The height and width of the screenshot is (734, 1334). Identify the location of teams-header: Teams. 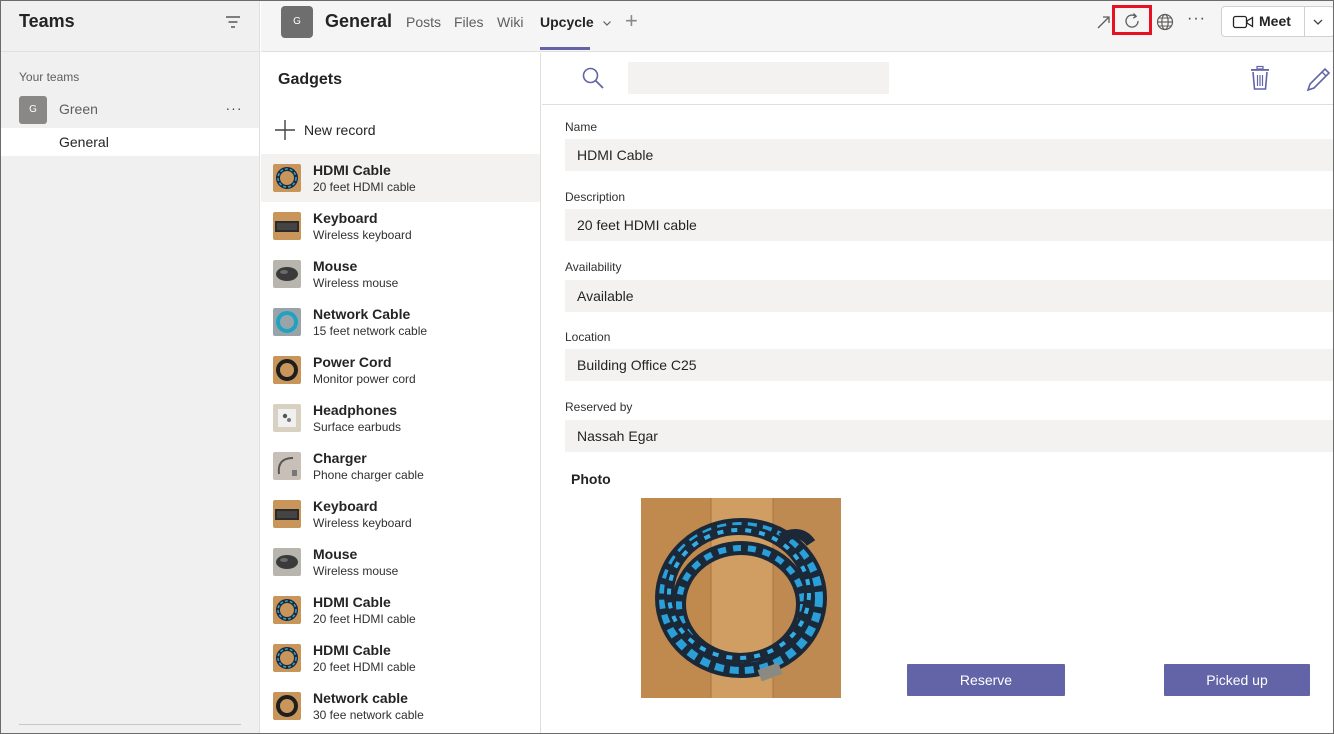
(130, 26).